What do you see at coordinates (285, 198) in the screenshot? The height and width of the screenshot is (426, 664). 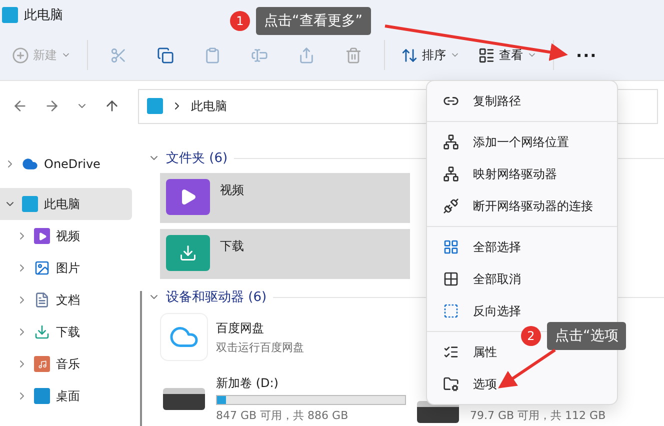 I see `folder-tile: 视频` at bounding box center [285, 198].